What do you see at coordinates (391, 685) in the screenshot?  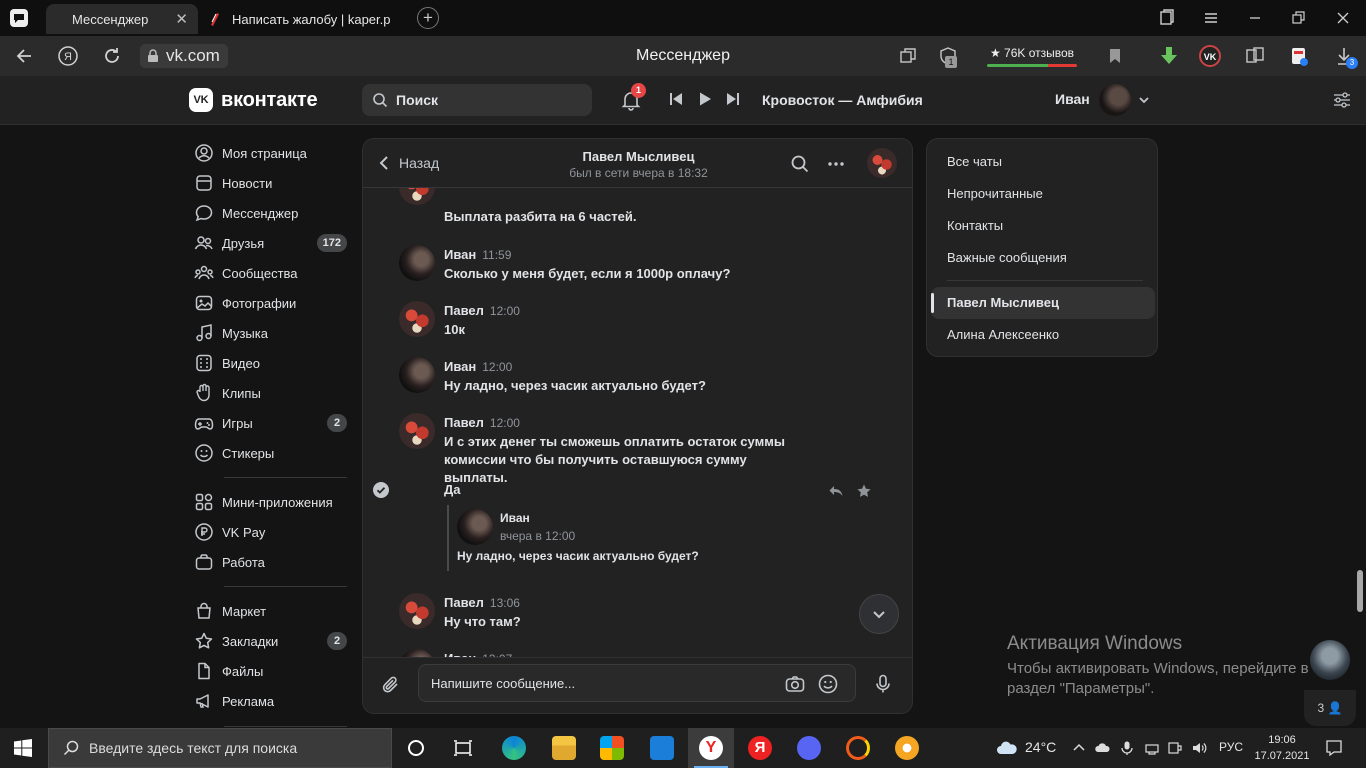 I see `paperclip-icon` at bounding box center [391, 685].